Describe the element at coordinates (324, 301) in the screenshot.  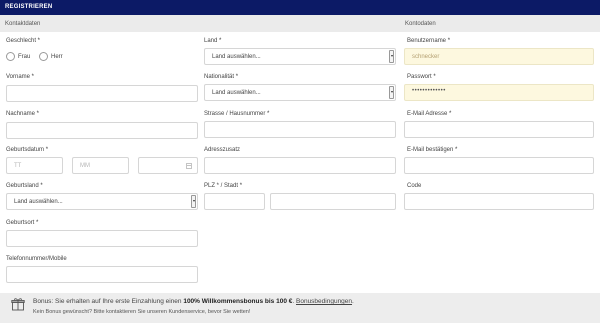
I see `bonus-terms-link: Bonusbedingungen` at that location.